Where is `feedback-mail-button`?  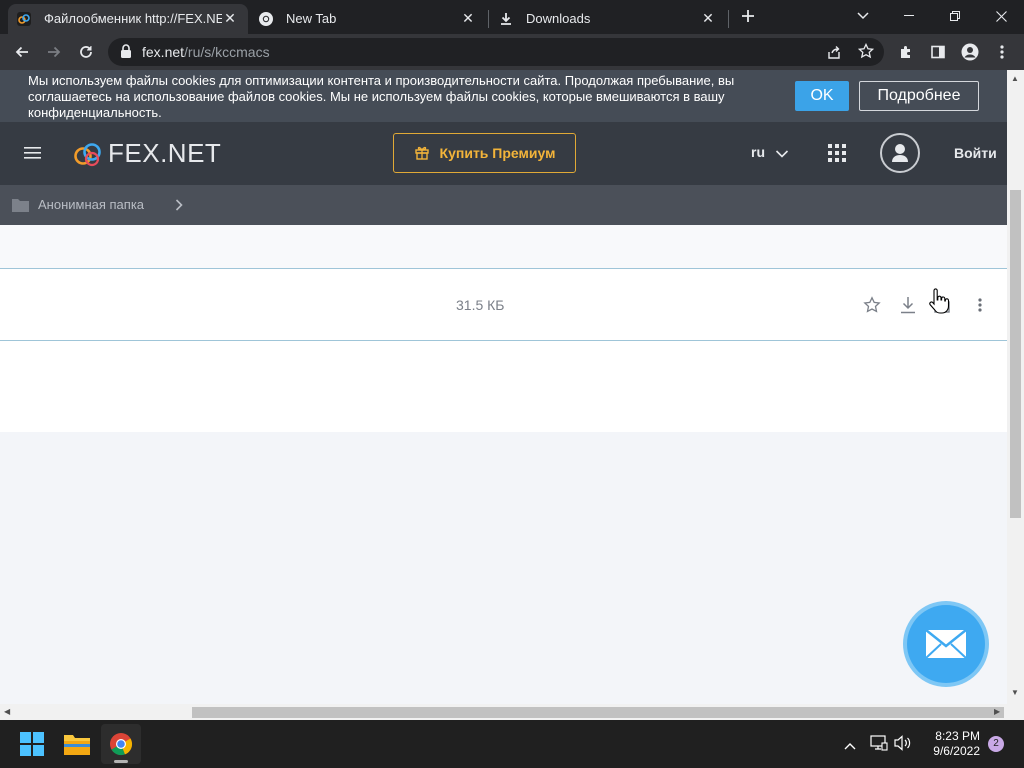 feedback-mail-button is located at coordinates (946, 644).